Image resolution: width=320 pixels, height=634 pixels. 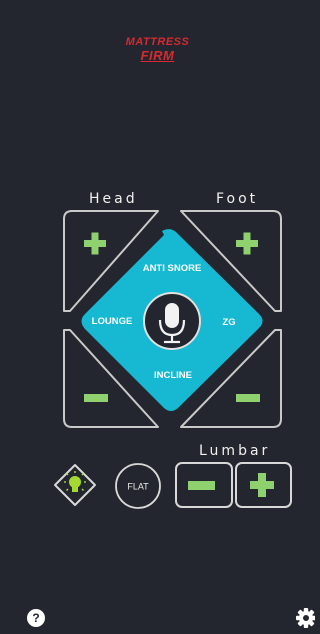 I want to click on lumbar-plus-button, so click(x=263, y=485).